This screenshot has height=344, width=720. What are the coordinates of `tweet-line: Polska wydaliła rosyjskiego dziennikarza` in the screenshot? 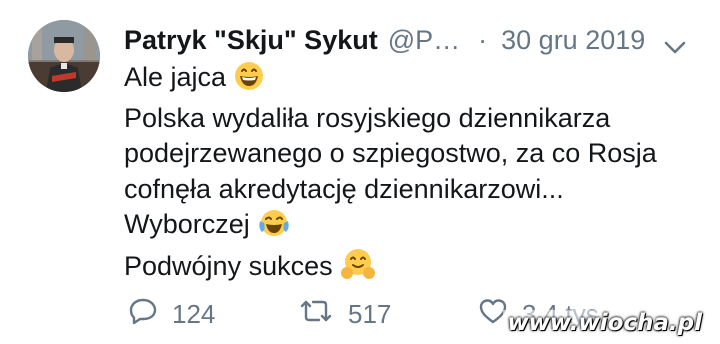 It's located at (367, 117).